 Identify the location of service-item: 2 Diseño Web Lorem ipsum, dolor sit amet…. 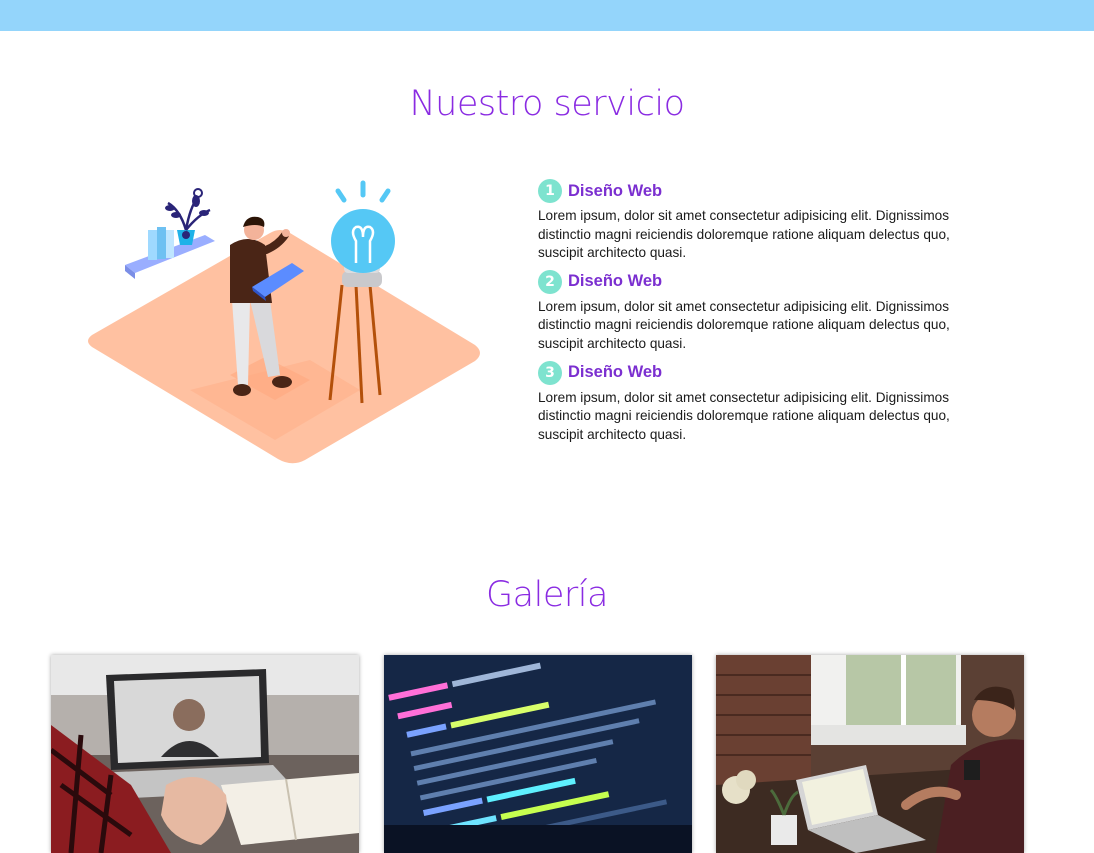
(763, 311).